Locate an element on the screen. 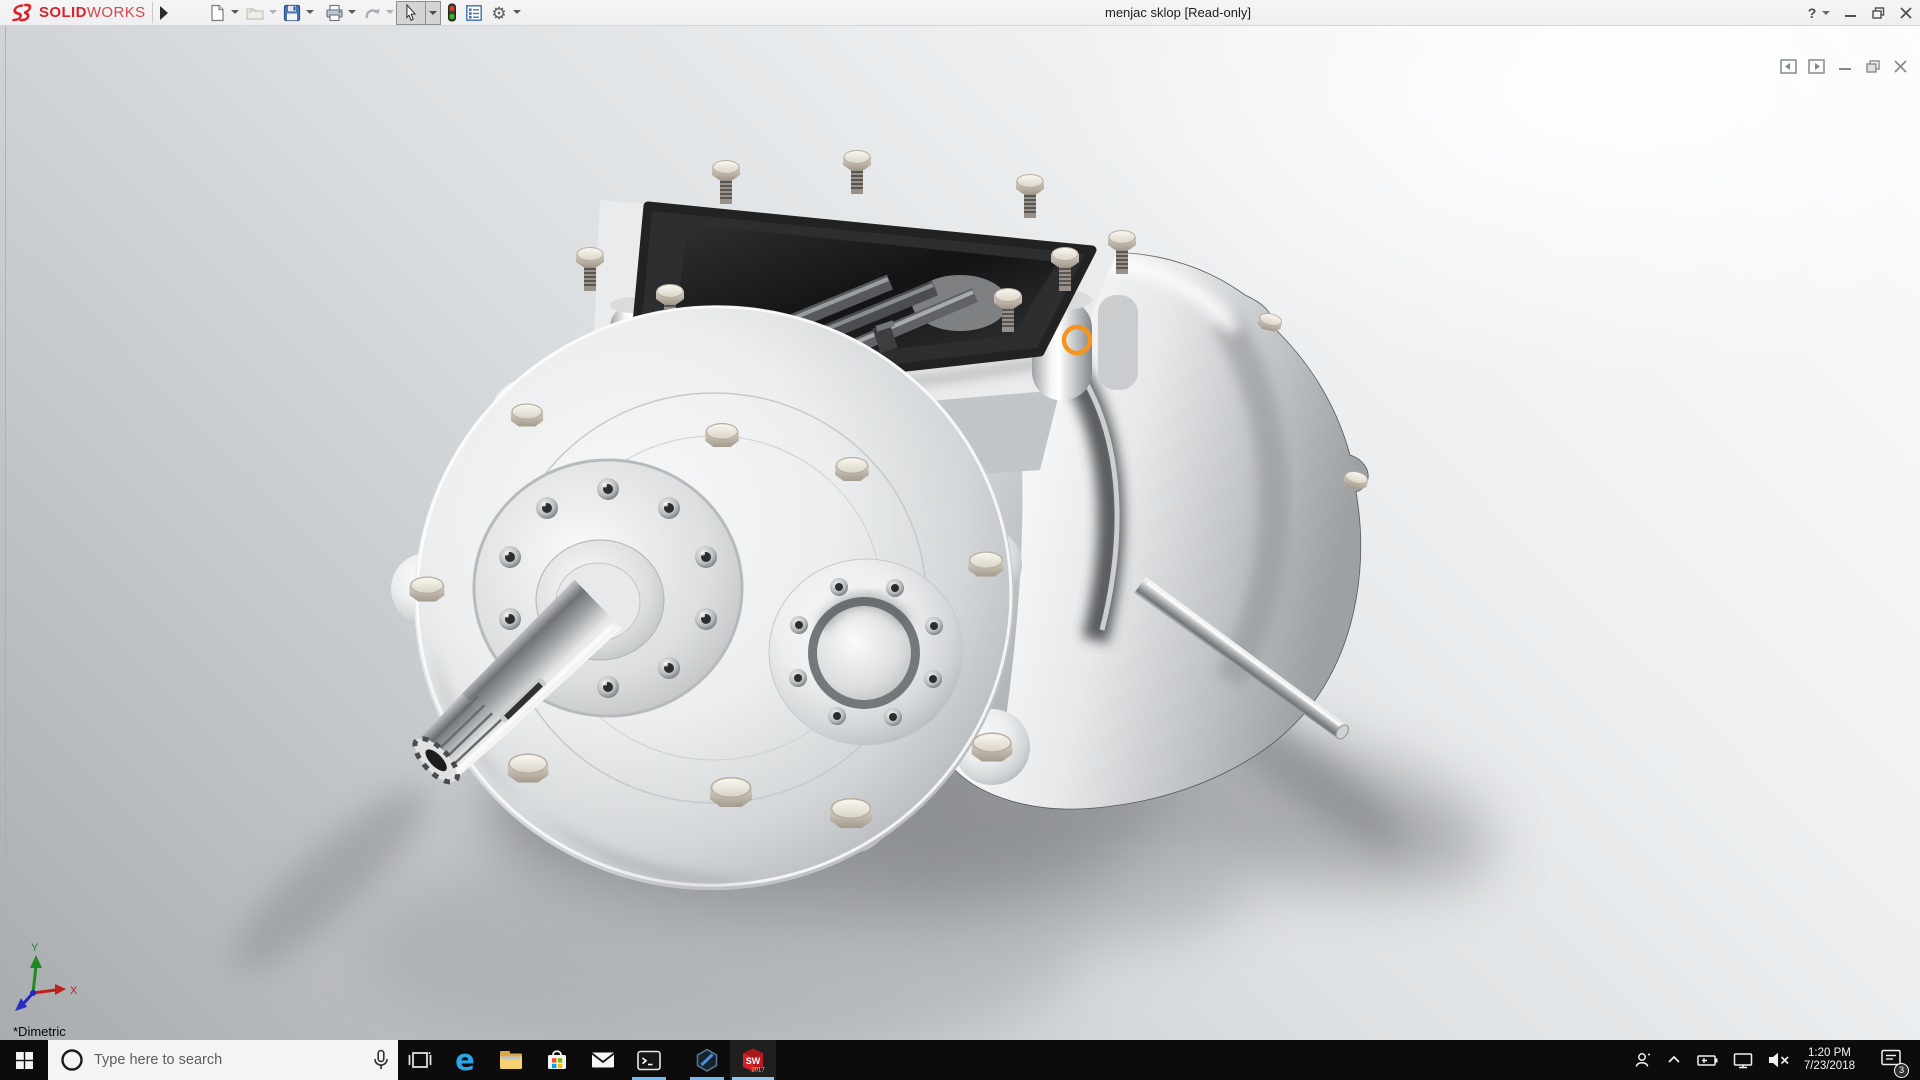  close-icon is located at coordinates (1906, 13).